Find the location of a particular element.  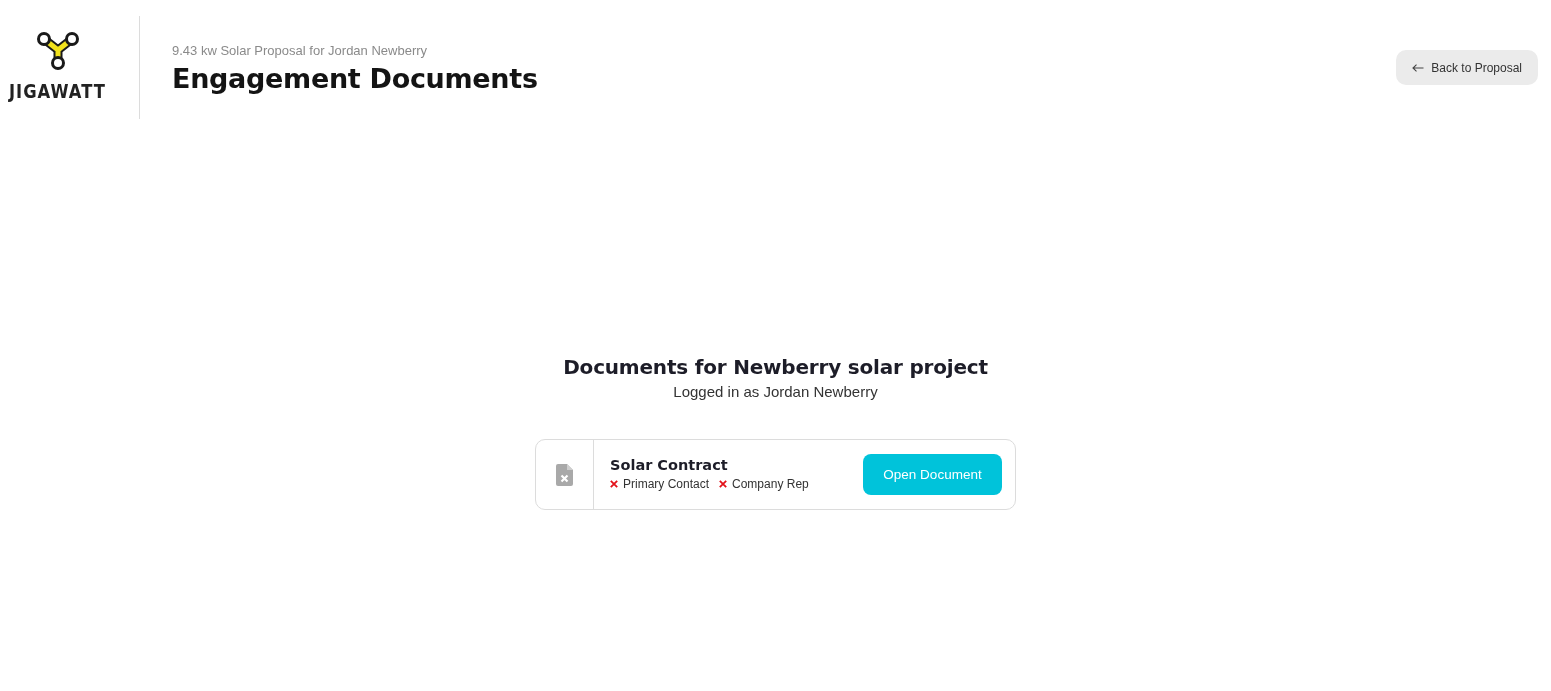

proposal-subtitle: 9.43 kw Solar Proposal for Jordan Newberry is located at coordinates (300, 51).